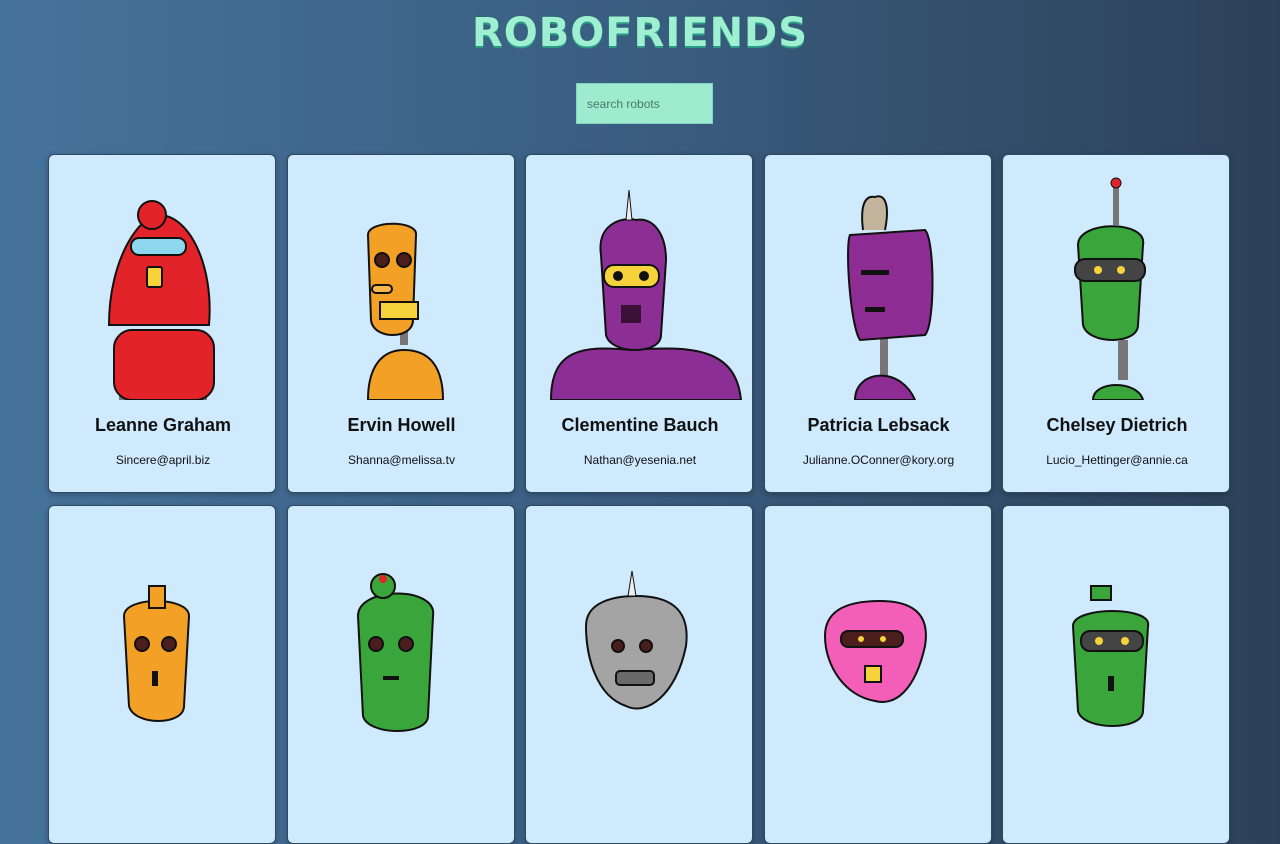 The image size is (1280, 844). Describe the element at coordinates (401, 460) in the screenshot. I see `robot-email: Shanna@melissa.tv` at that location.